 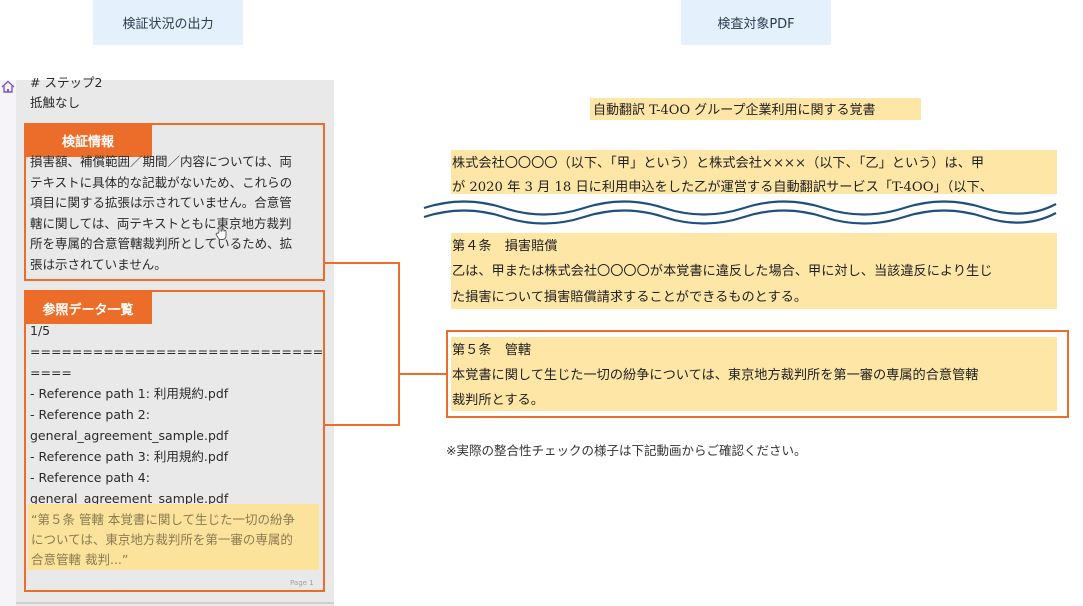 What do you see at coordinates (129, 393) in the screenshot?
I see `ref-line: - Reference path 1: 利用規約.pdf` at bounding box center [129, 393].